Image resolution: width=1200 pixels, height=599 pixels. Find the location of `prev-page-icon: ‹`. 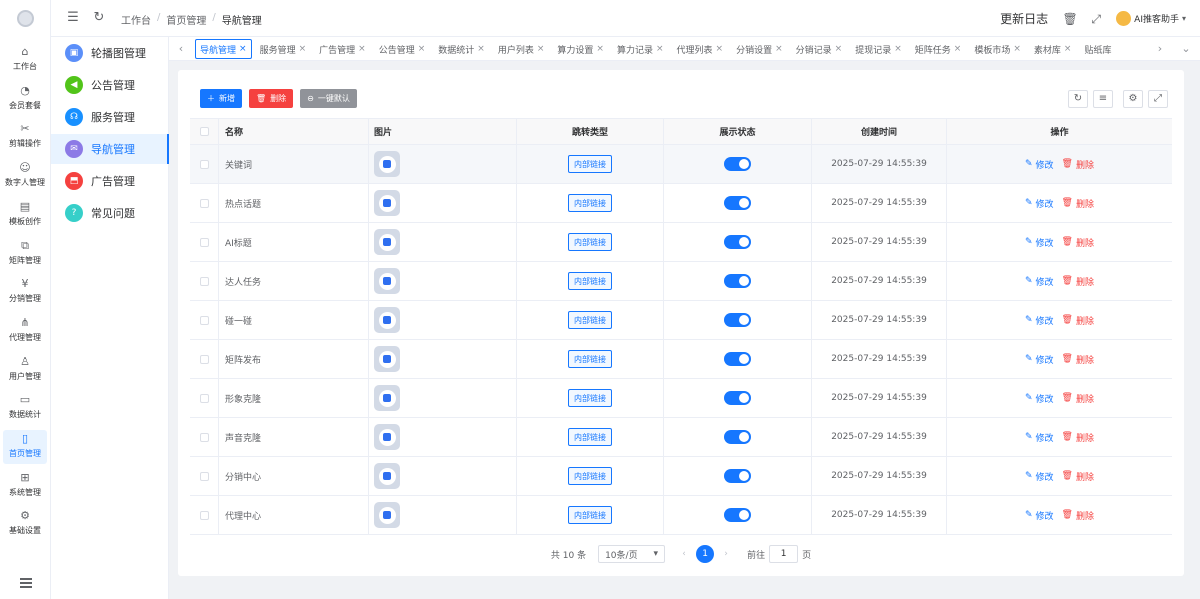

prev-page-icon: ‹ is located at coordinates (684, 554).